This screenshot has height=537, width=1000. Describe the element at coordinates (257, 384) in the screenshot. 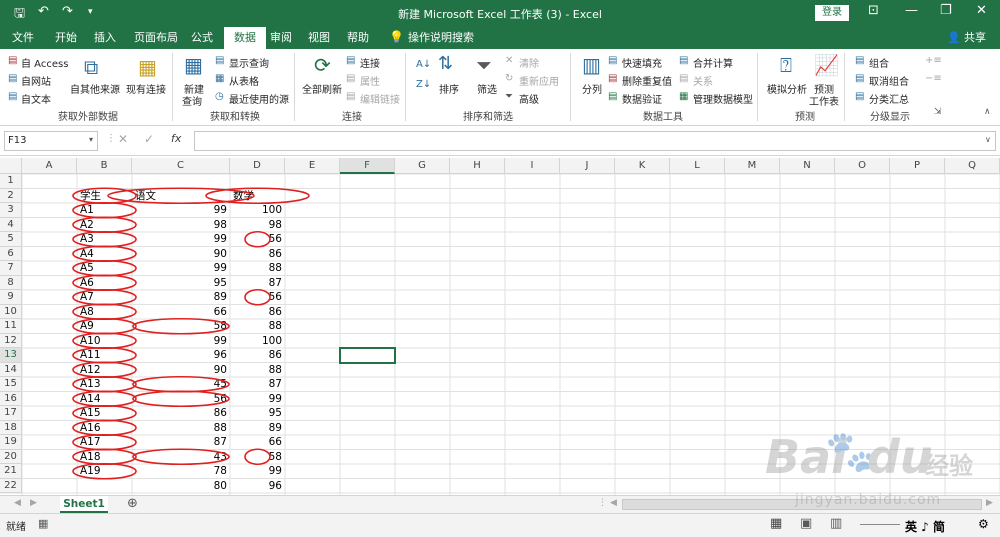

I see `cell-math-score: 87` at that location.